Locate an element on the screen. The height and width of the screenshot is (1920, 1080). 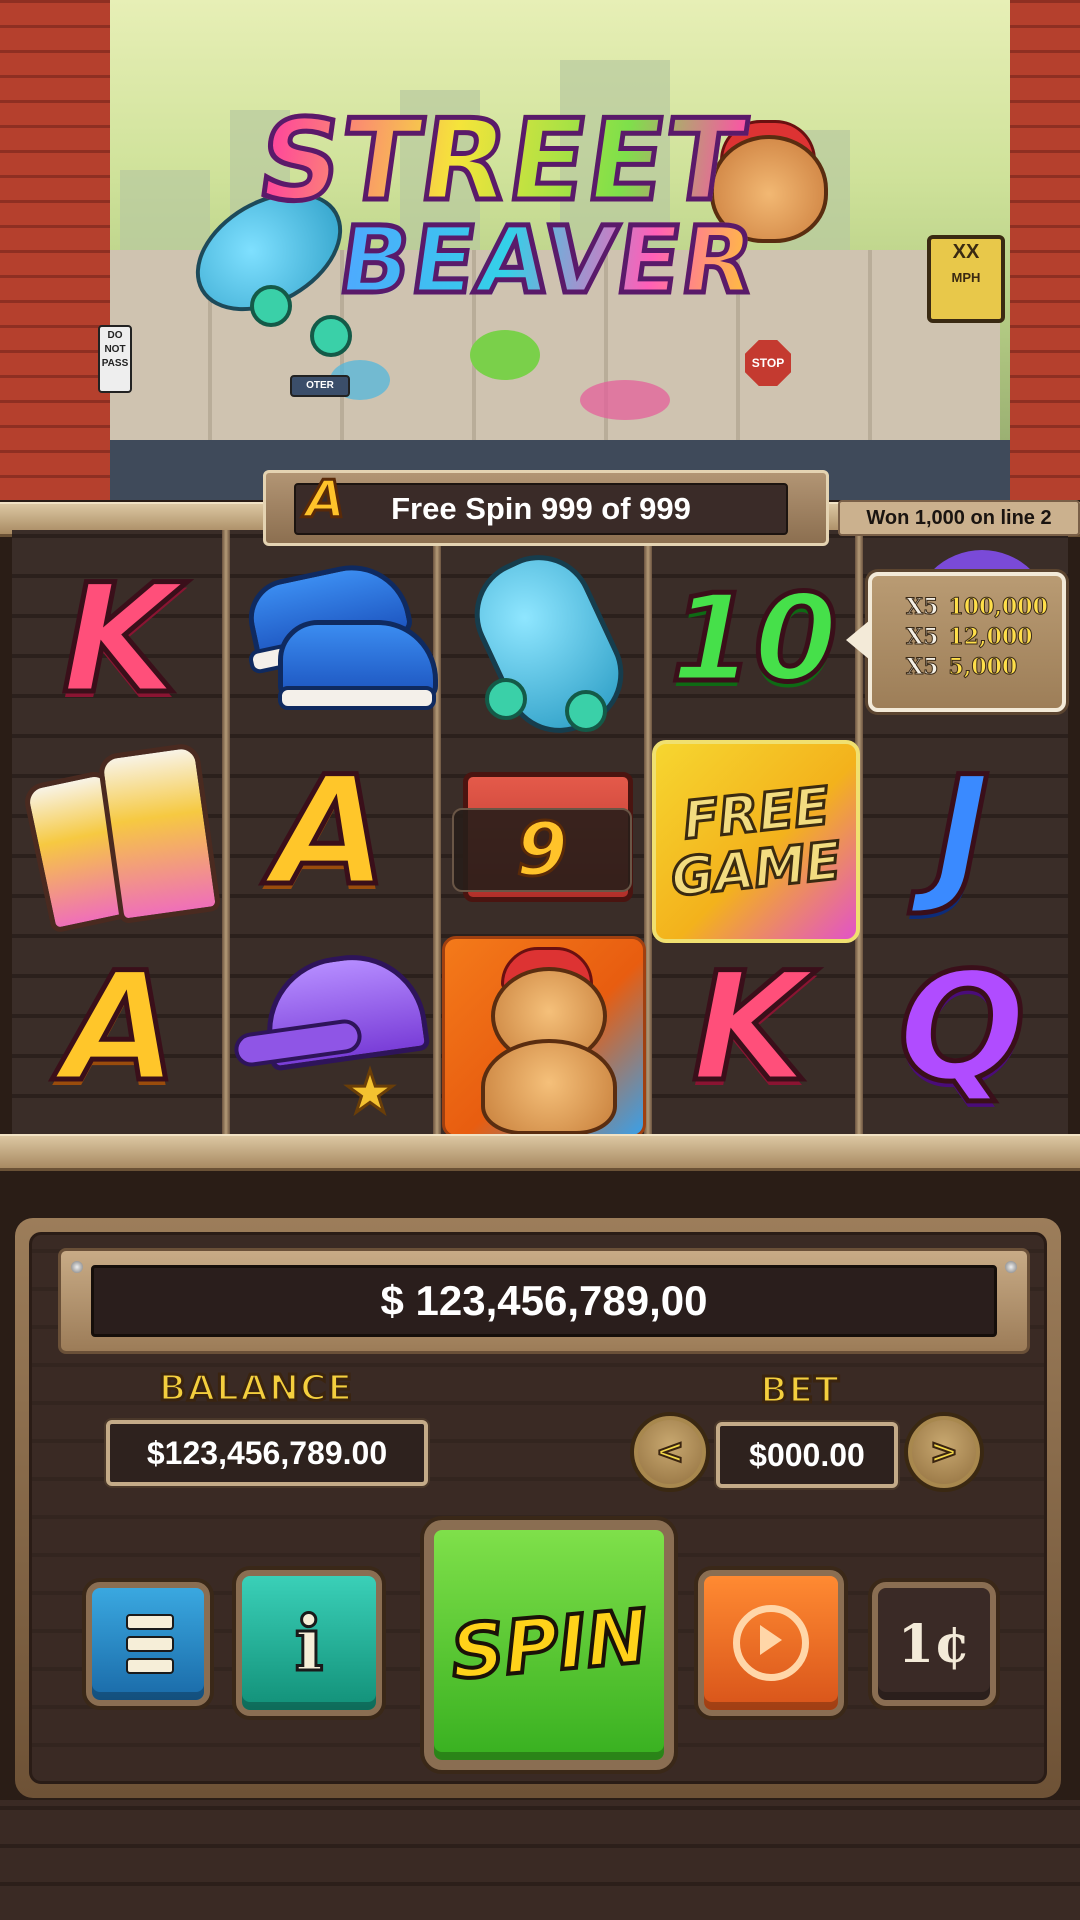
game-logo: STREET BEAVER is located at coordinates (512, 229).